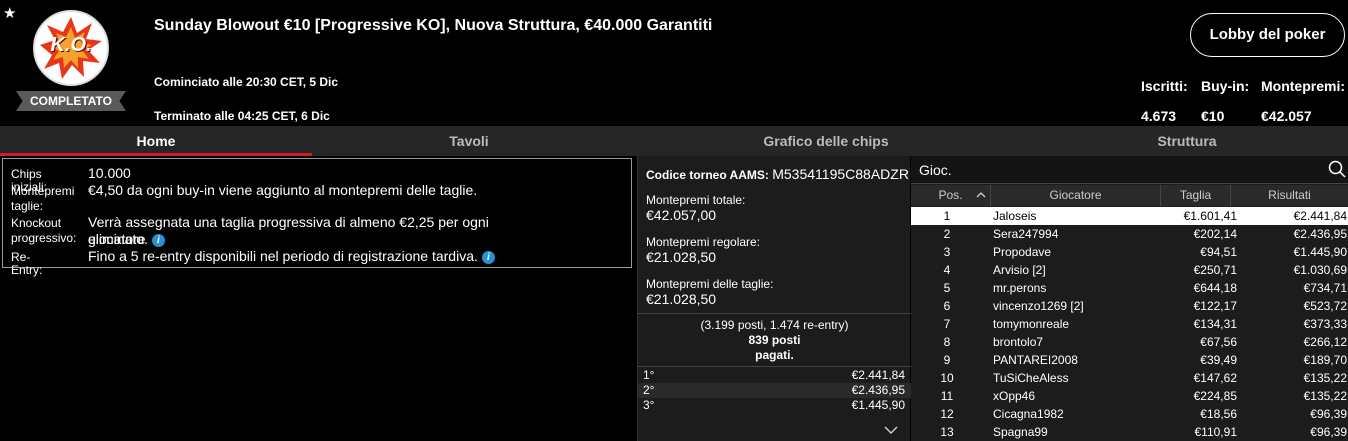  What do you see at coordinates (1076, 195) in the screenshot?
I see `column-player-header: Giocatore` at bounding box center [1076, 195].